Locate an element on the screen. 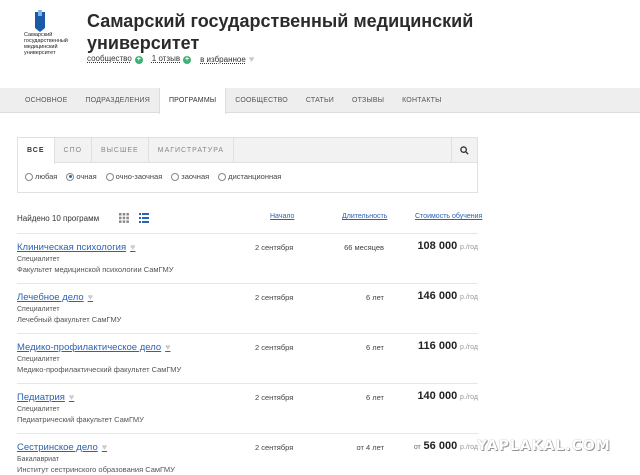 This screenshot has height=475, width=640. grid-view-icon is located at coordinates (124, 218).